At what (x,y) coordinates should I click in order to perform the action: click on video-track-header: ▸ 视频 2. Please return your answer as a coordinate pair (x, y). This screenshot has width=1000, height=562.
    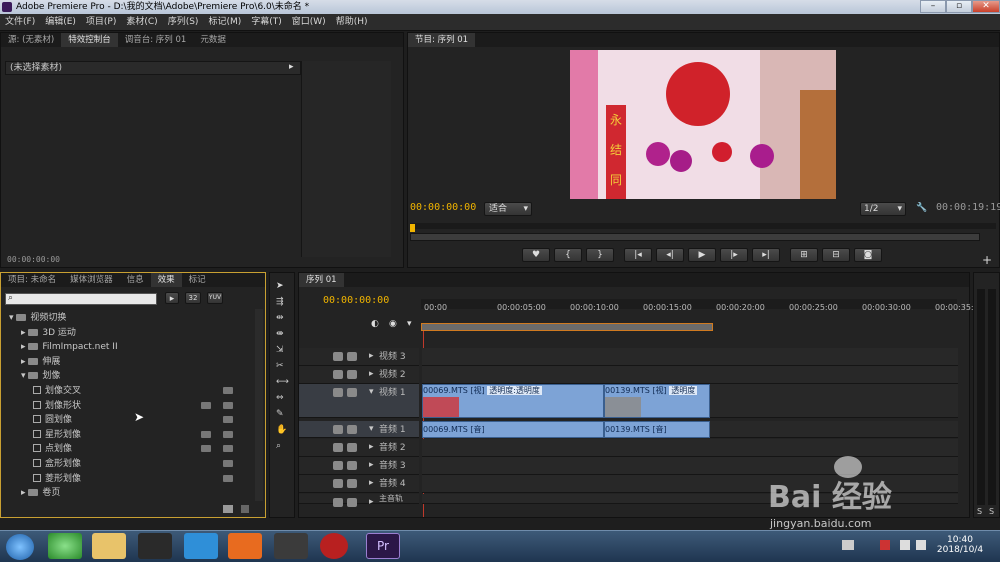
    Looking at the image, I should click on (359, 375).